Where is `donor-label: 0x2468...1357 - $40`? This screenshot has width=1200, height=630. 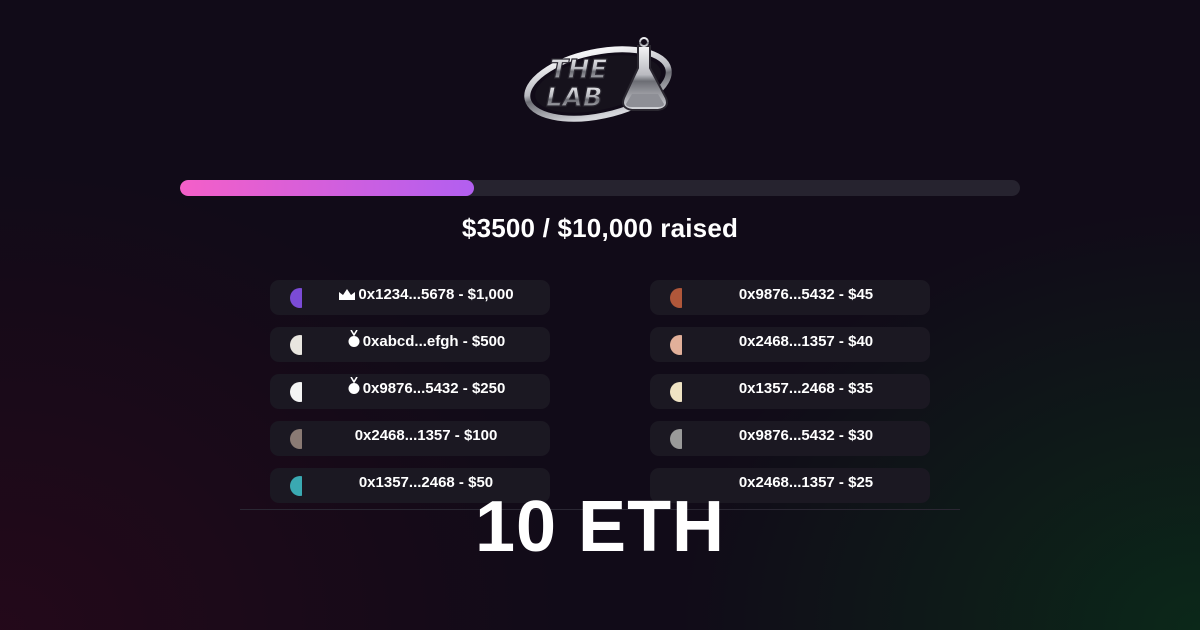 donor-label: 0x2468...1357 - $40 is located at coordinates (806, 341).